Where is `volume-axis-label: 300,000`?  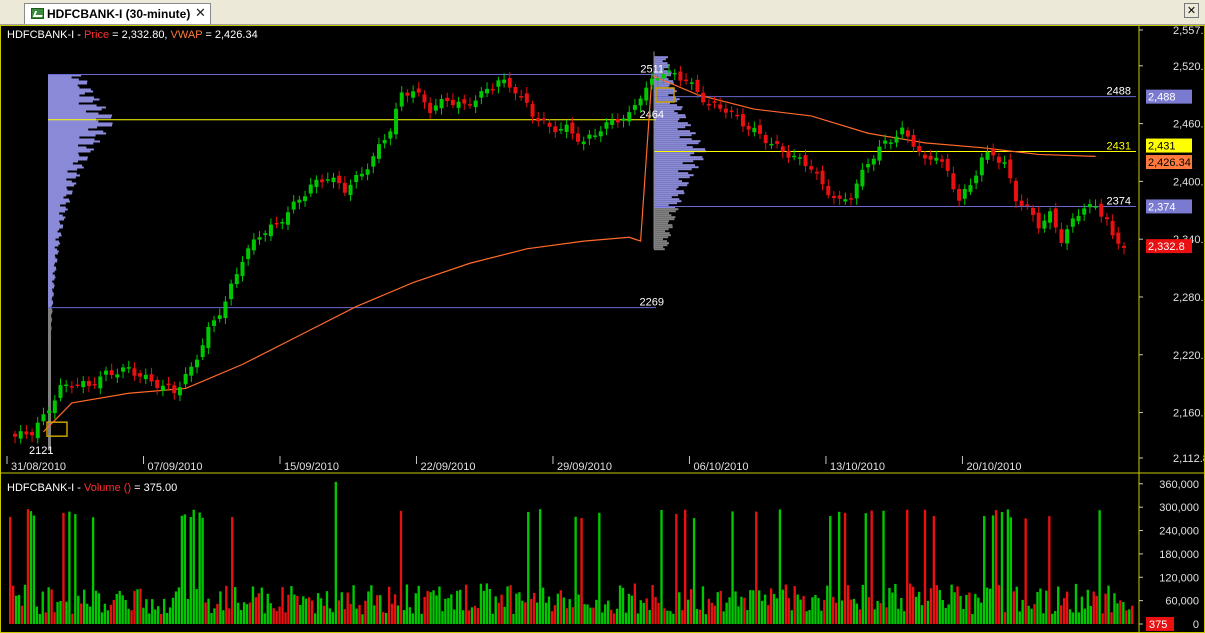 volume-axis-label: 300,000 is located at coordinates (1179, 508).